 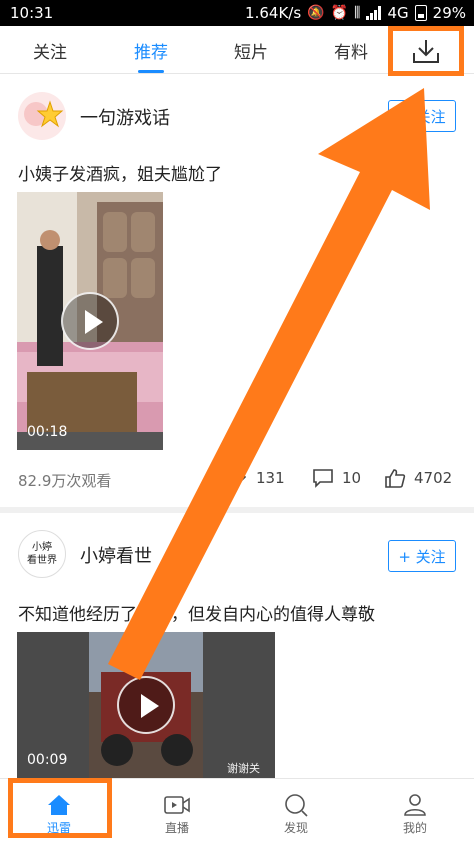 I want to click on comment-count: 10, so click(x=352, y=478).